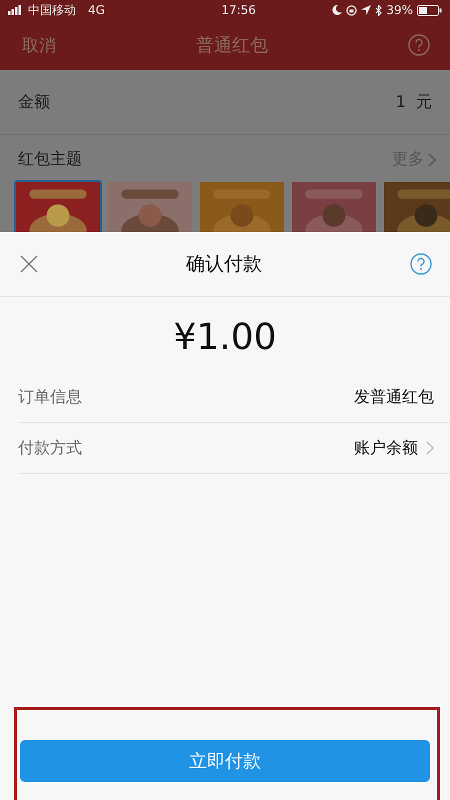 The width and height of the screenshot is (450, 800). Describe the element at coordinates (429, 10) in the screenshot. I see `battery-icon` at that location.